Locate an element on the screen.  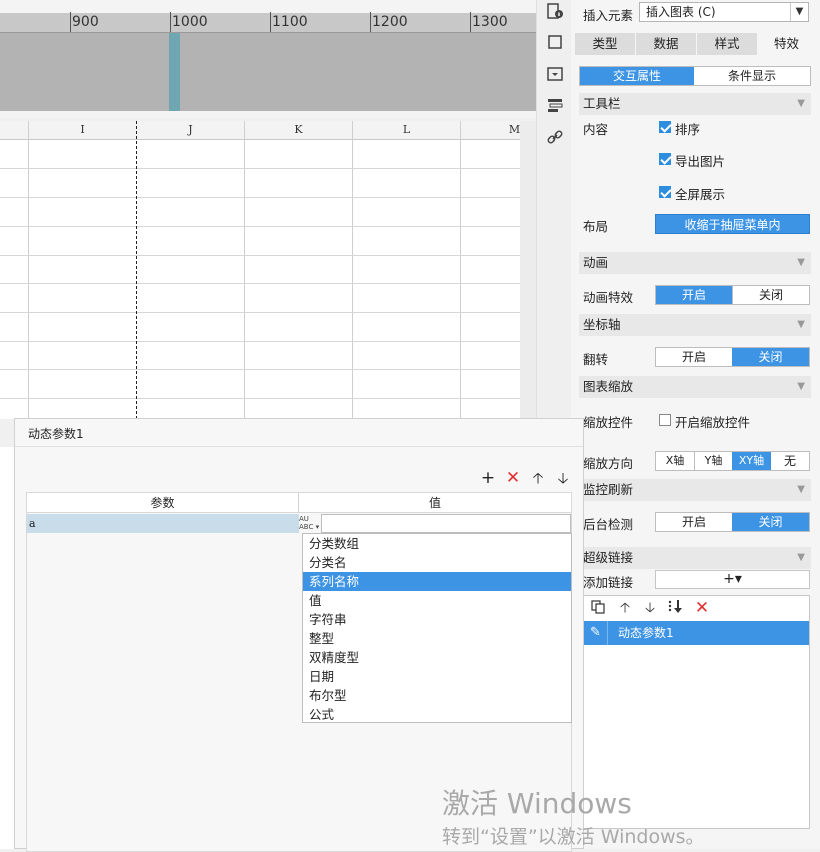
zoom-x-button: X轴 is located at coordinates (675, 461).